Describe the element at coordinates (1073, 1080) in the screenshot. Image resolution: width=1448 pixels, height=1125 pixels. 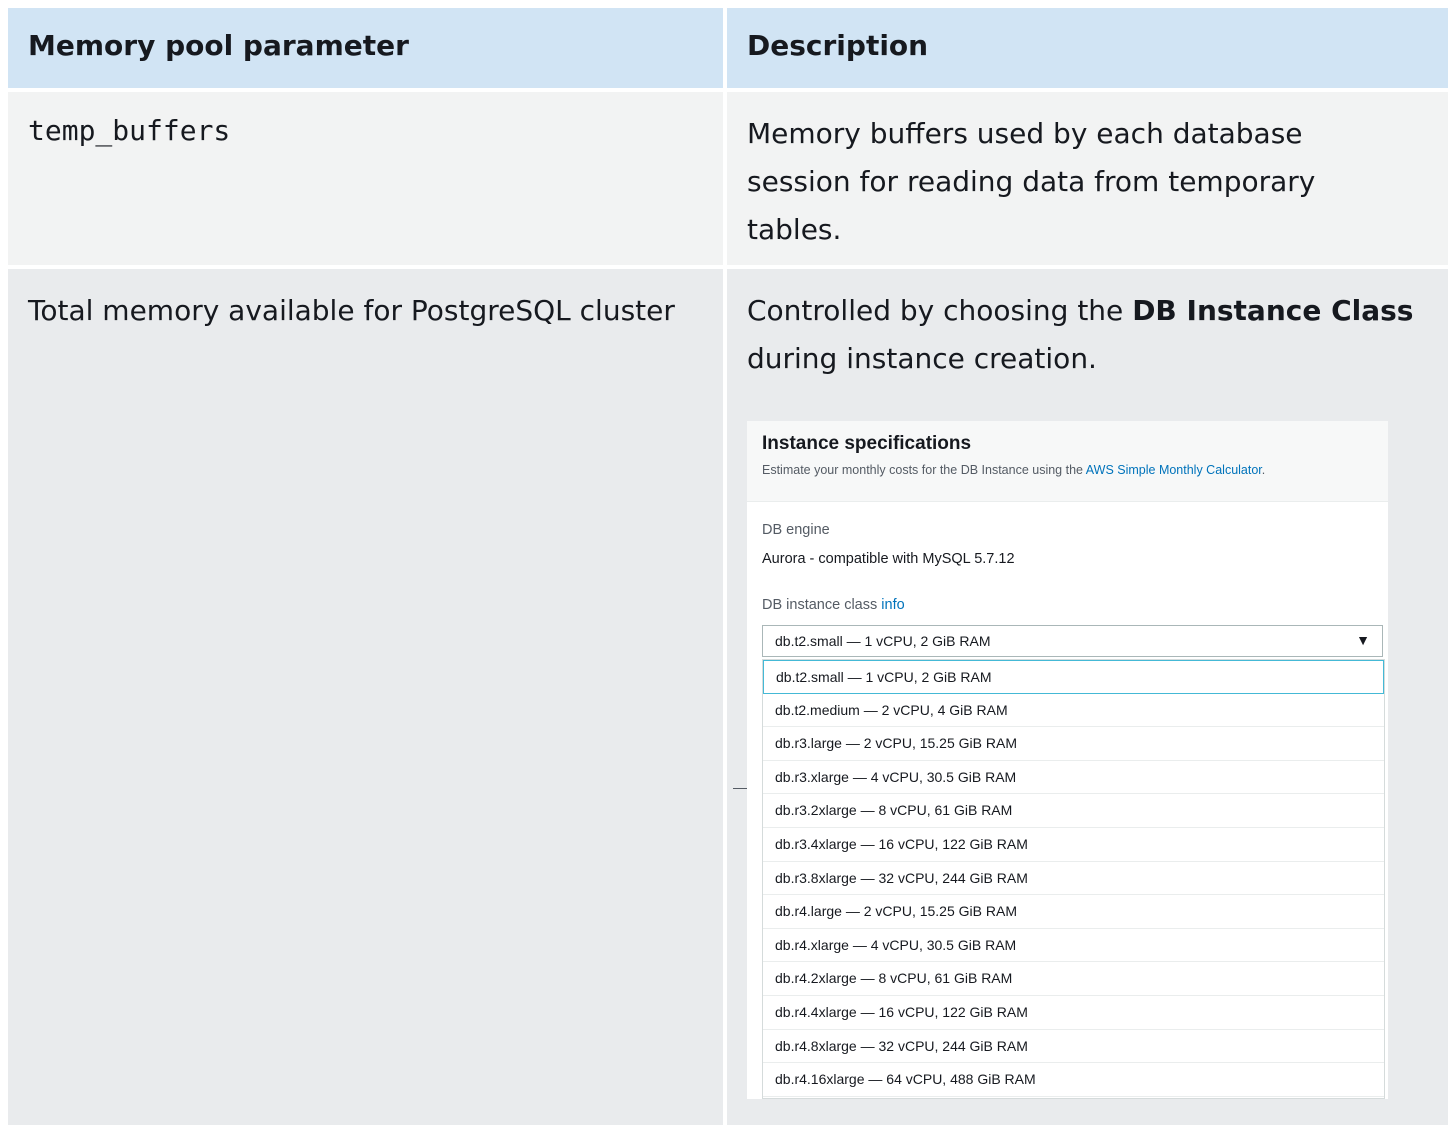
I see `dropdown-option: db.r4.16xlarge — 64 vCPU, 488 GiB RAM` at that location.